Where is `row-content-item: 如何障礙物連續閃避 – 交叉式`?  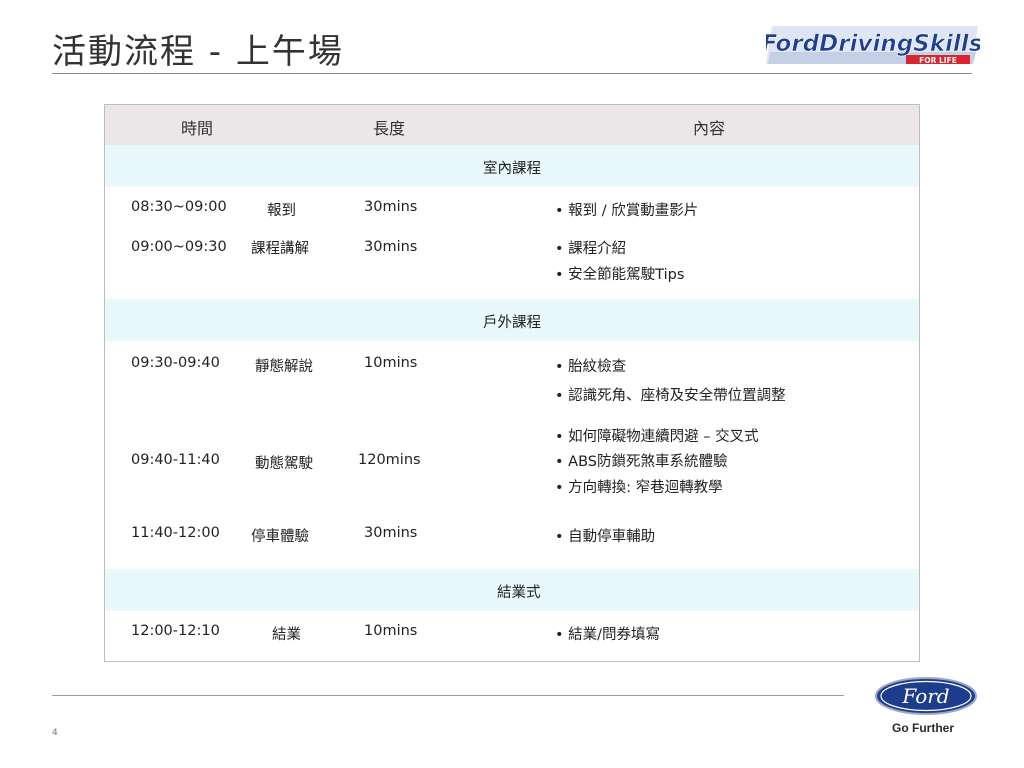
row-content-item: 如何障礙物連續閃避 – 交叉式 is located at coordinates (656, 435).